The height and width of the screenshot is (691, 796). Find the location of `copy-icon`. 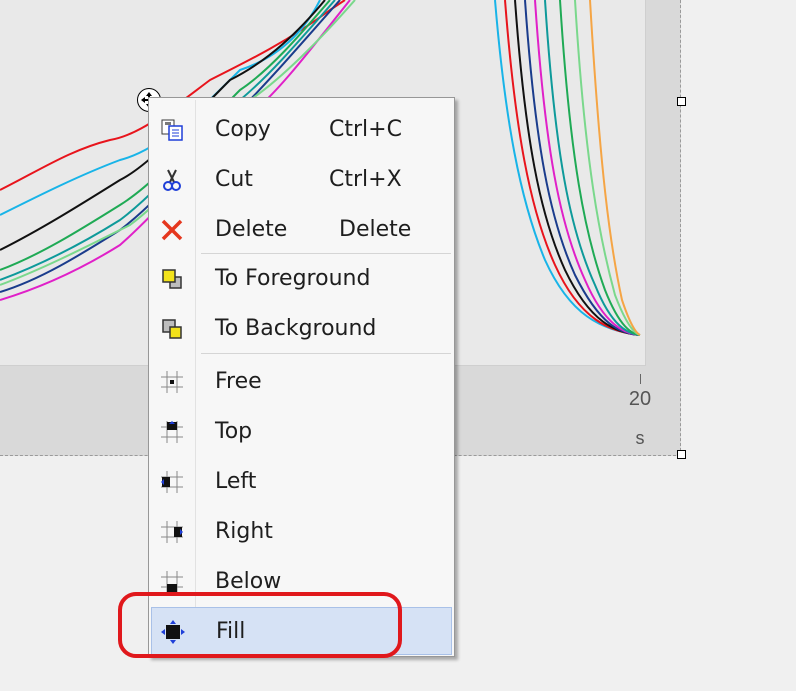

copy-icon is located at coordinates (172, 130).